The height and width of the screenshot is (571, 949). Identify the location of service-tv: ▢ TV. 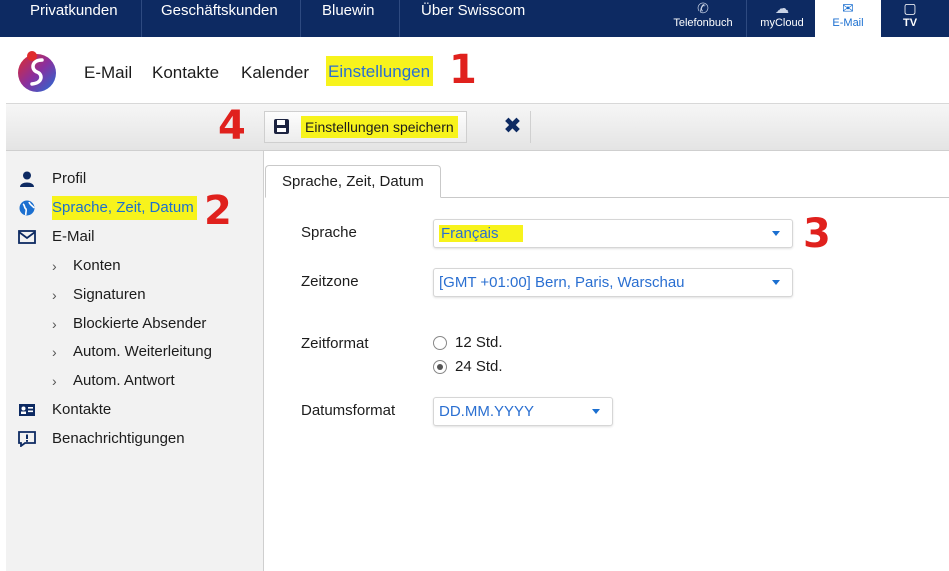
(910, 18).